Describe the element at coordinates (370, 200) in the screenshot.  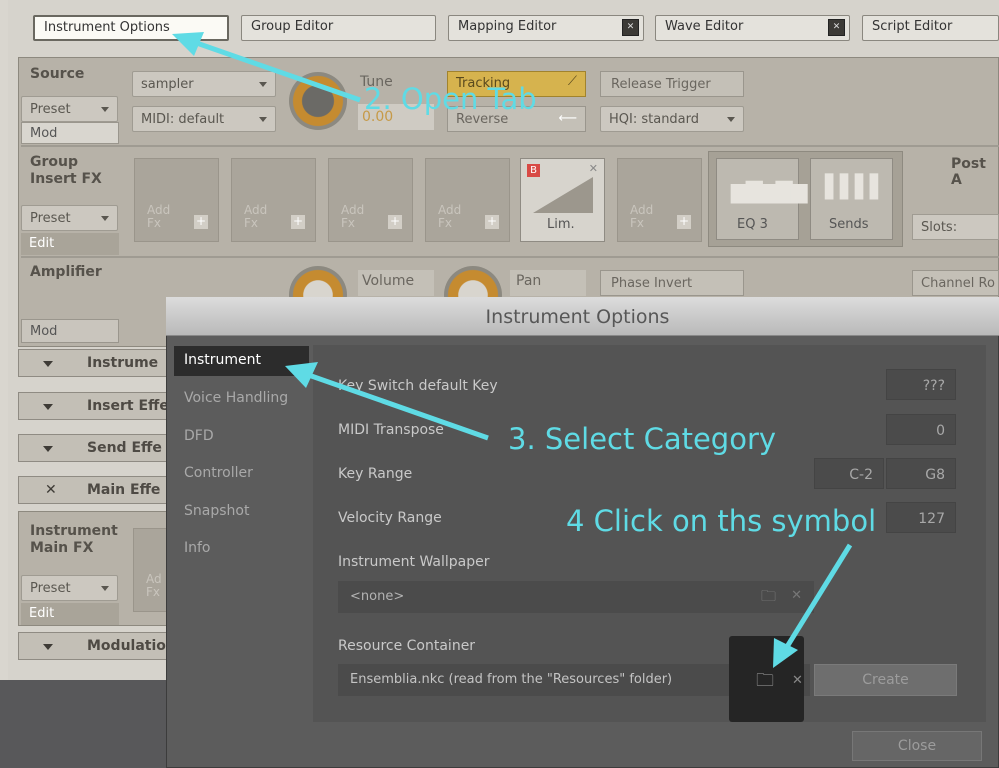
I see `fx-slot-3: Add Fx +` at that location.